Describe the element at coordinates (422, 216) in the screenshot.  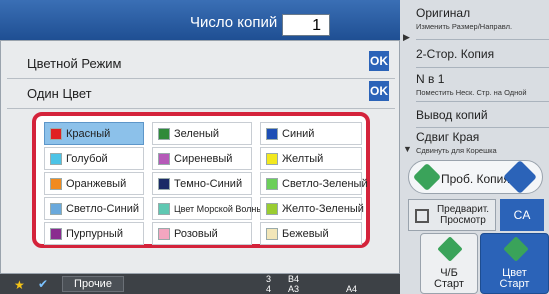
I see `preview-icon` at that location.